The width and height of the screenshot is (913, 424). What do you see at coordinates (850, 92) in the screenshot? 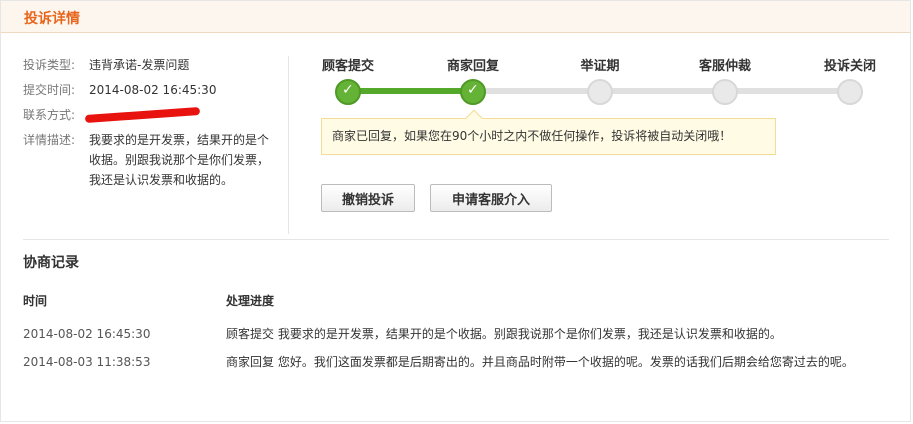
I see `step-node-closed` at bounding box center [850, 92].